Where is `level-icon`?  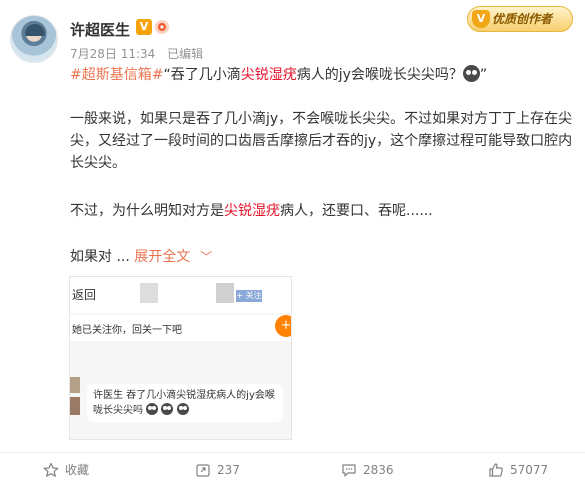
level-icon is located at coordinates (162, 27).